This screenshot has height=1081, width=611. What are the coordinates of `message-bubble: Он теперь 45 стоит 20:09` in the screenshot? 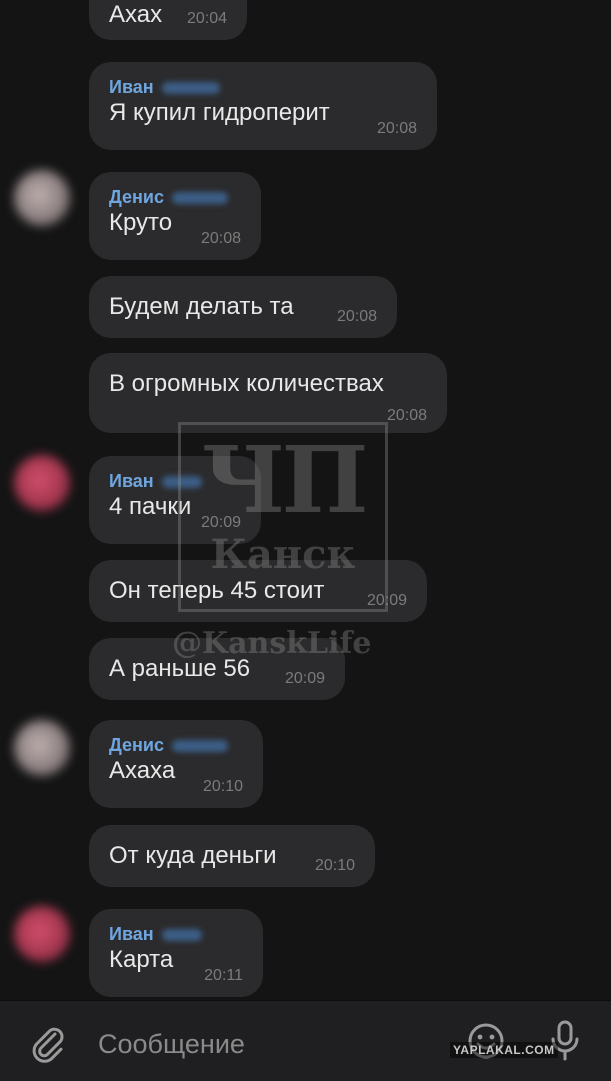 It's located at (258, 591).